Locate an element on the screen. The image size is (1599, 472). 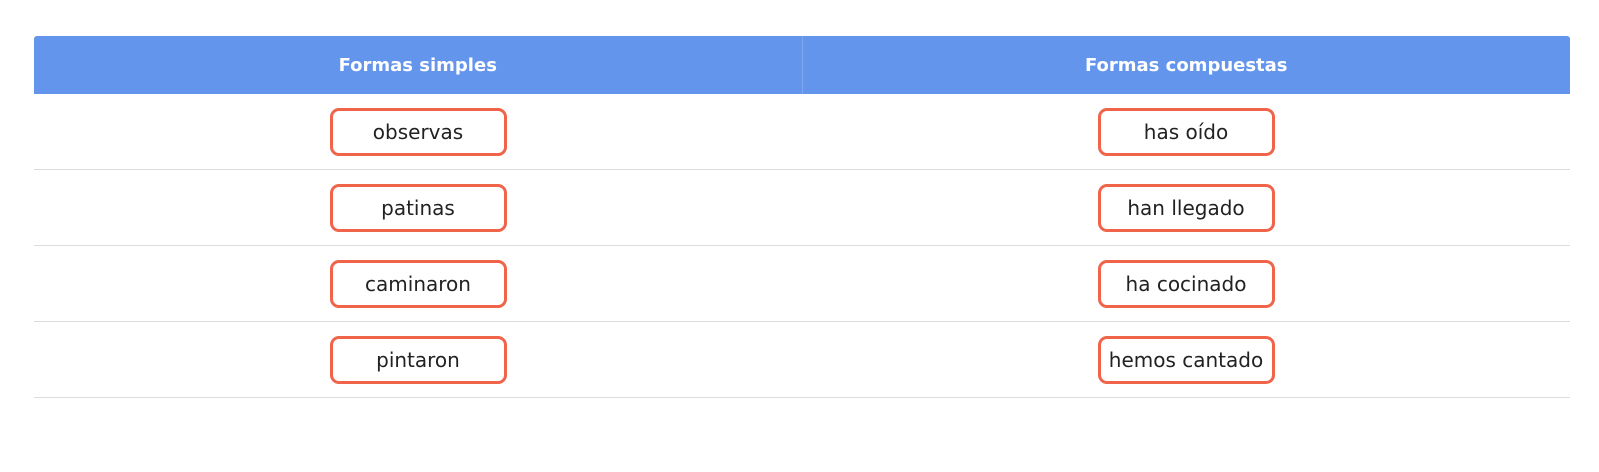
draggable-word-chip: has oído is located at coordinates (1186, 131).